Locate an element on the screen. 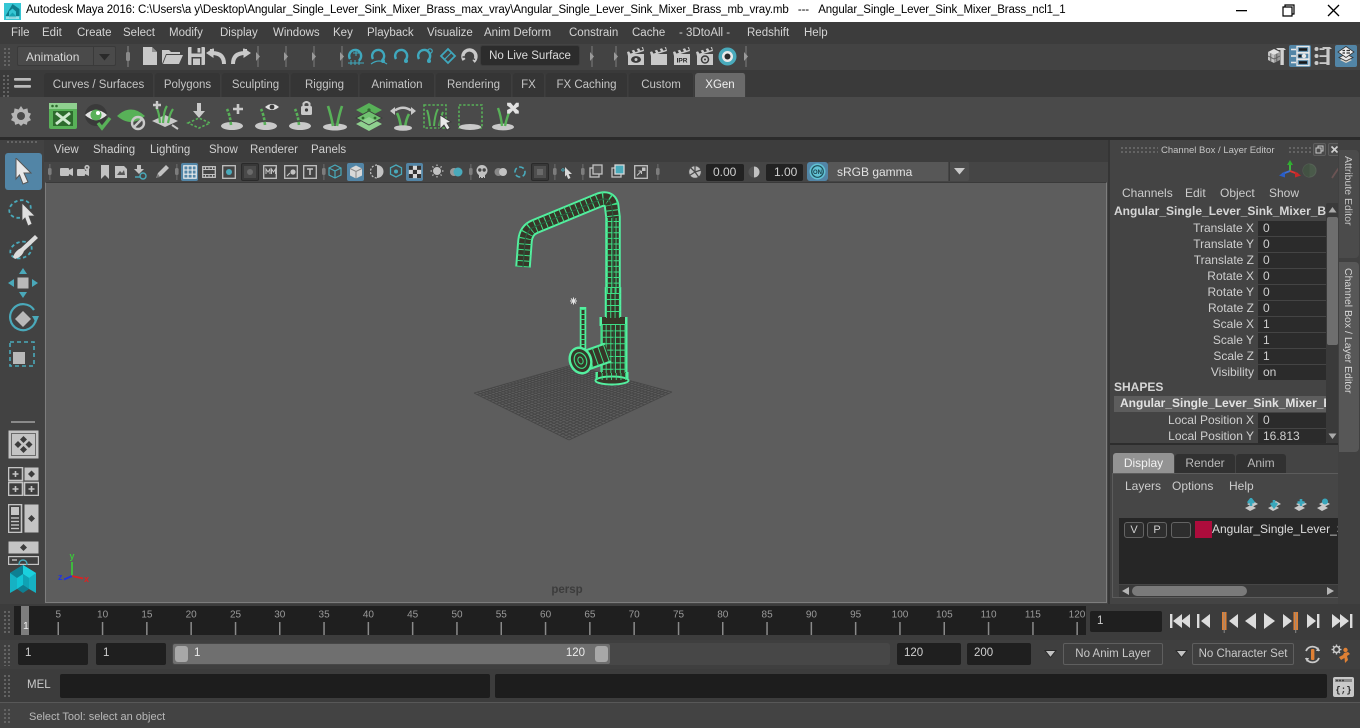 The image size is (1360, 728). svg-text: x is located at coordinates (86, 579).